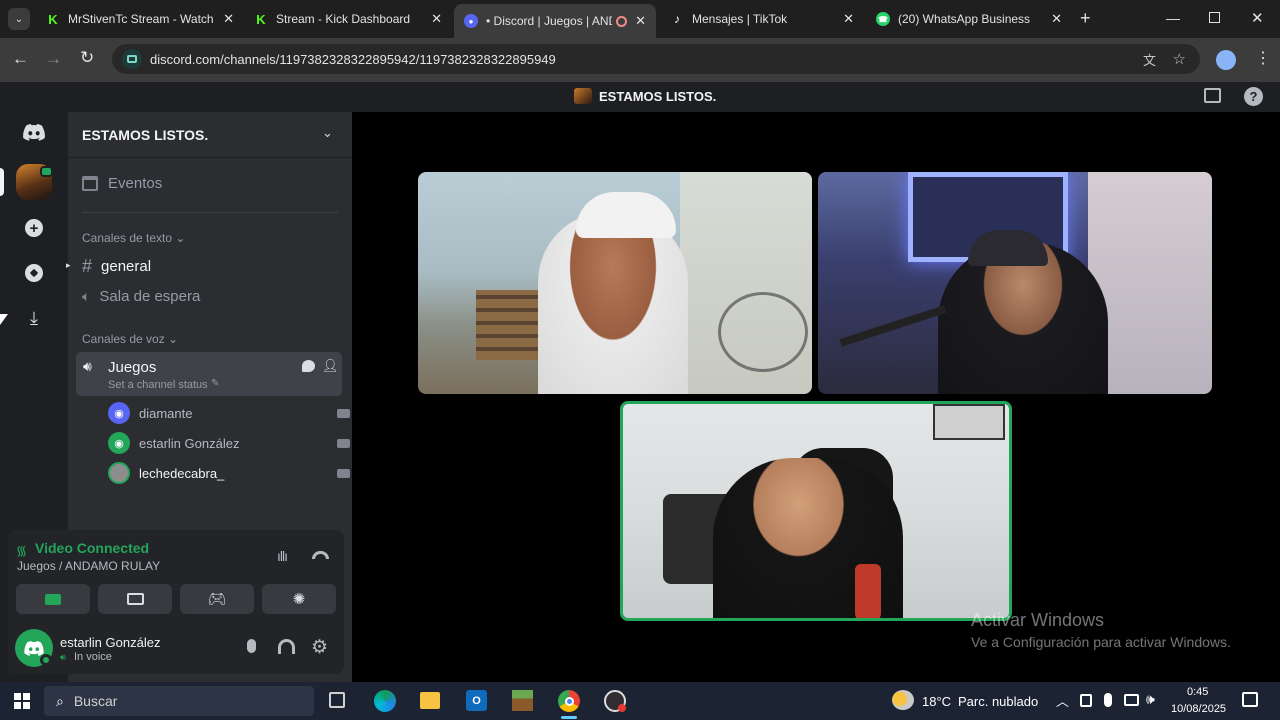 The width and height of the screenshot is (1280, 720). I want to click on voice-member: lechedecabra_, so click(229, 473).